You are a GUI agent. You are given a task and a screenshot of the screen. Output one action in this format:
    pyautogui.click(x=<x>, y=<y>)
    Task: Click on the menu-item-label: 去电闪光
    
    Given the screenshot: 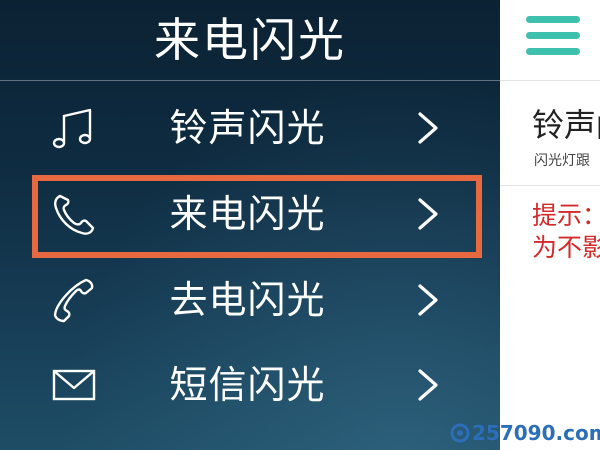 What is the action you would take?
    pyautogui.click(x=247, y=300)
    